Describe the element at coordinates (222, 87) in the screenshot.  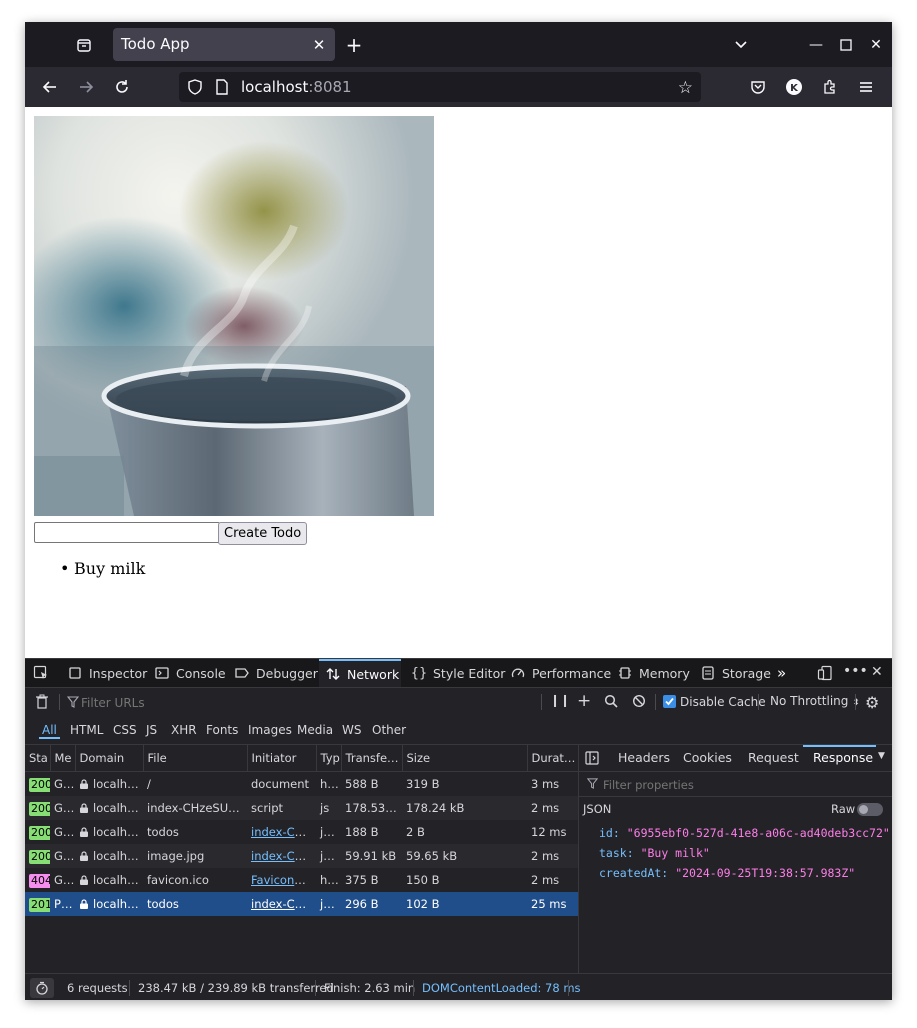
I see `page-icon` at that location.